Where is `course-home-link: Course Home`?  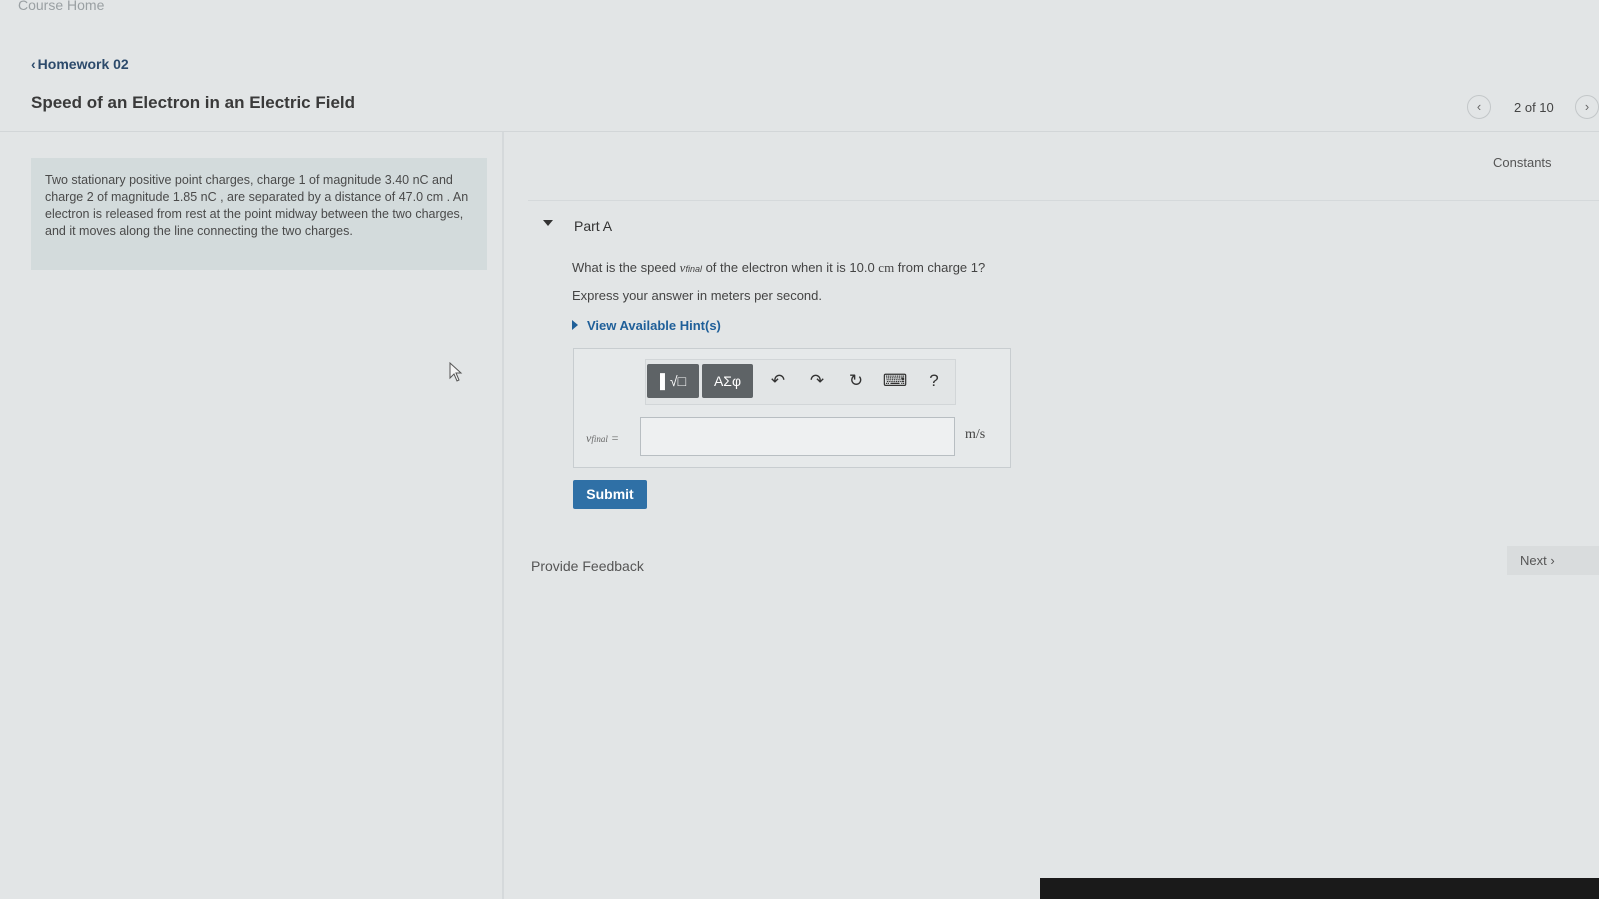 course-home-link: Course Home is located at coordinates (61, 6).